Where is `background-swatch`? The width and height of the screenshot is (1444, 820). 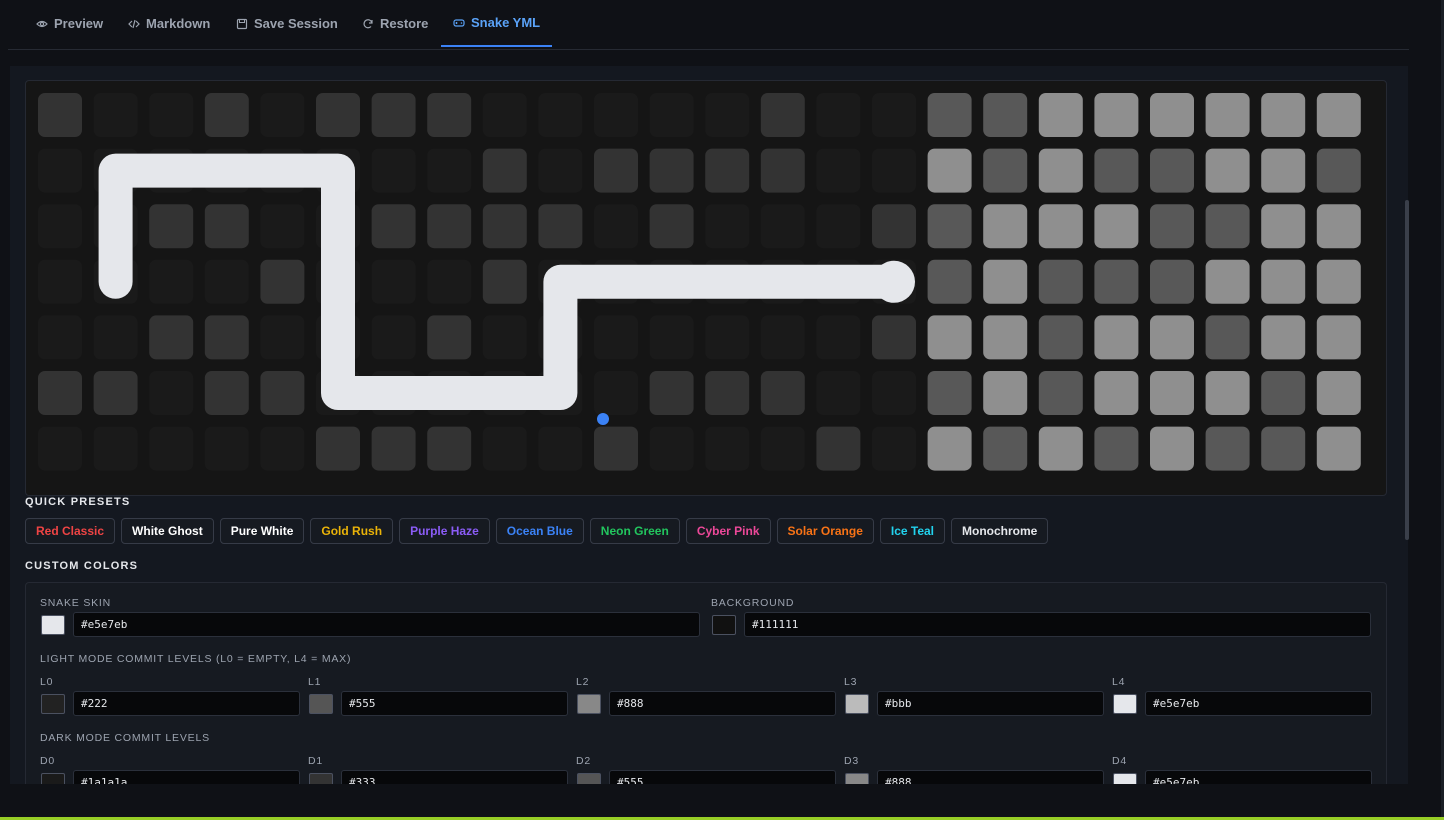 background-swatch is located at coordinates (724, 625).